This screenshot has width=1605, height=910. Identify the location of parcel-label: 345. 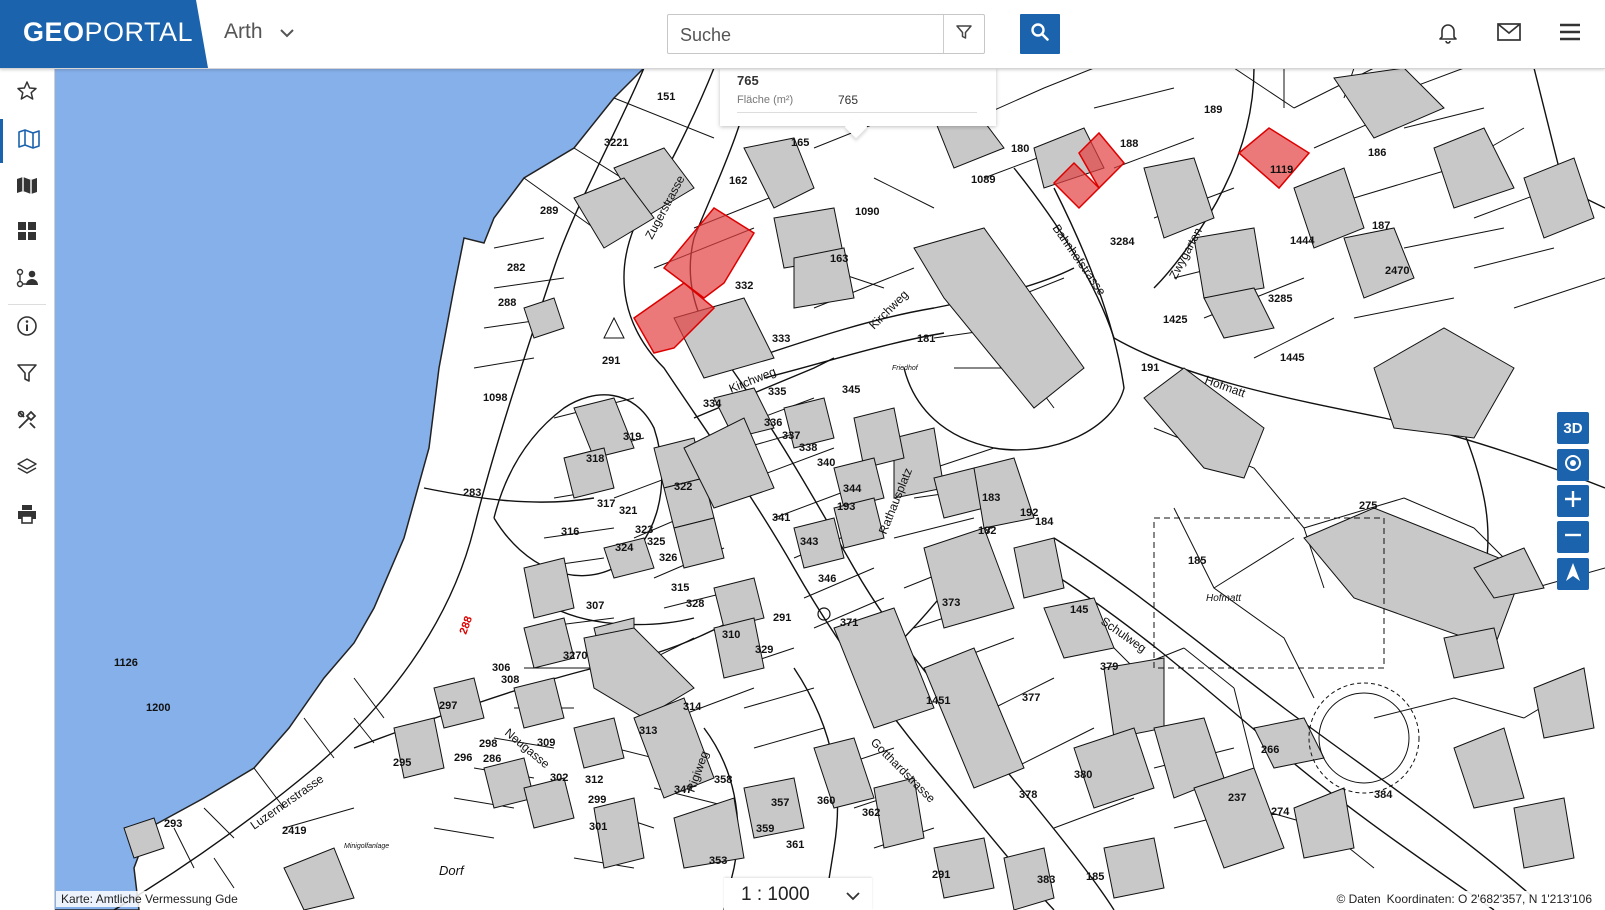
(851, 390).